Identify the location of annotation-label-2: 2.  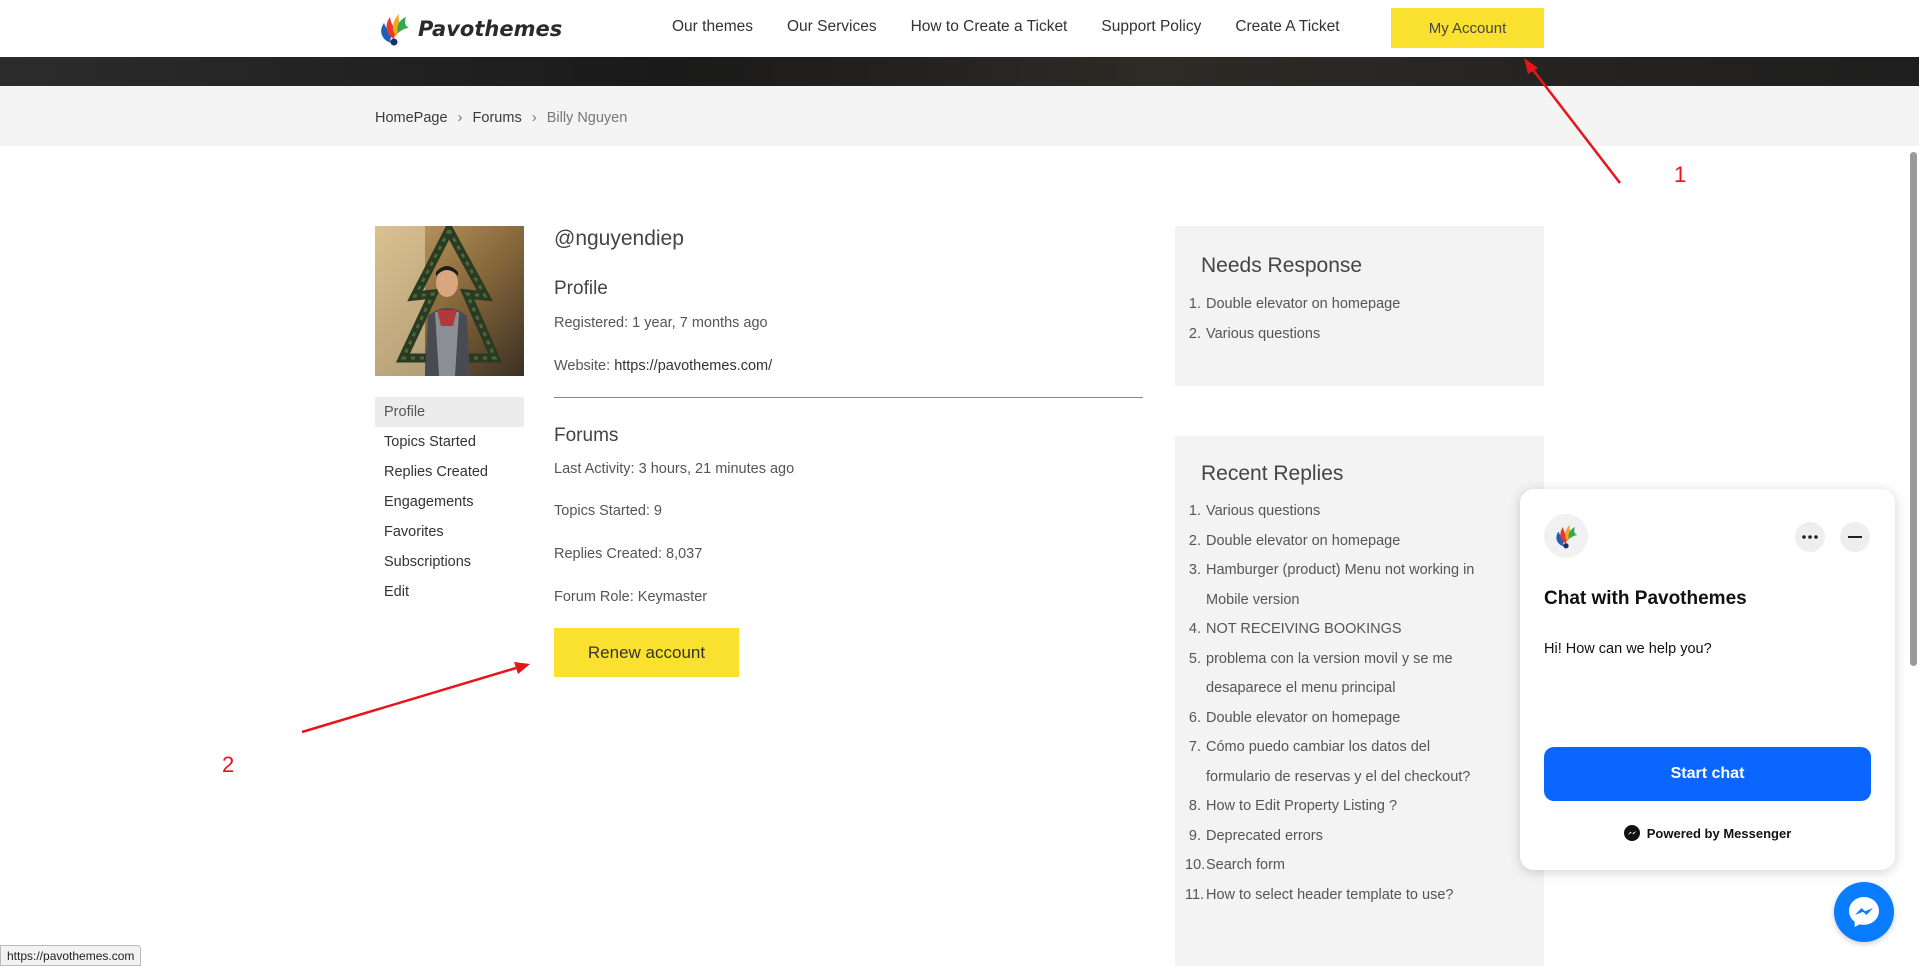
(228, 764).